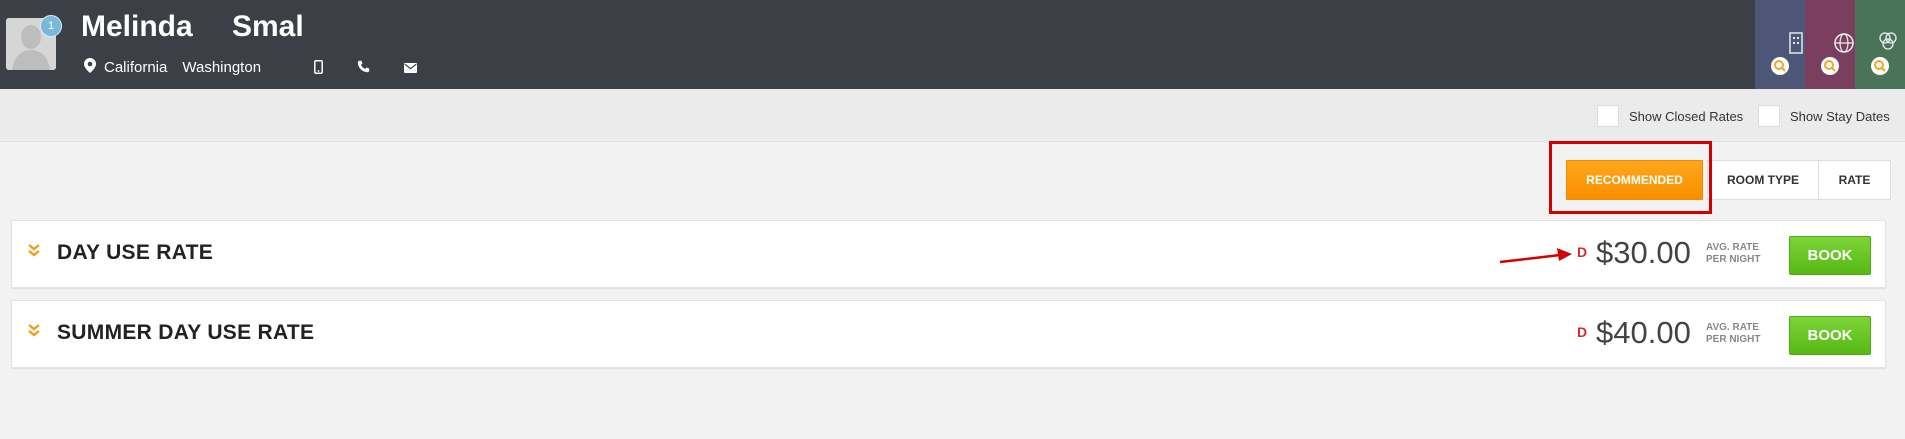  Describe the element at coordinates (1643, 252) in the screenshot. I see `rate-price: $30.00` at that location.